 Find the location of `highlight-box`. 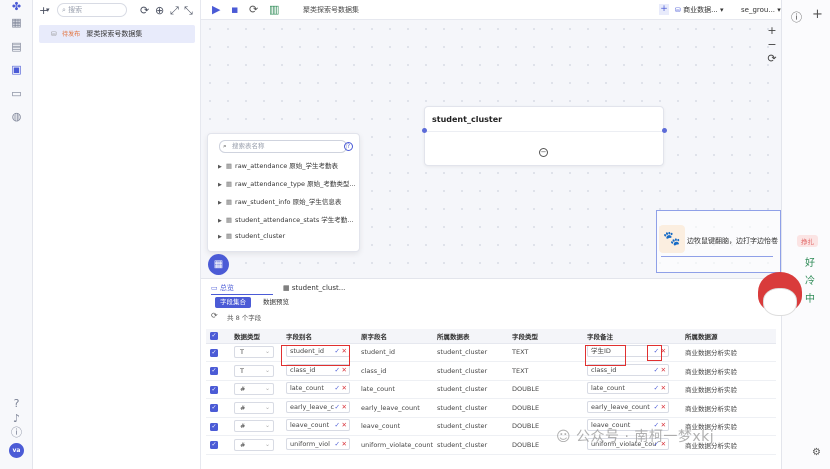

highlight-box is located at coordinates (315, 355).